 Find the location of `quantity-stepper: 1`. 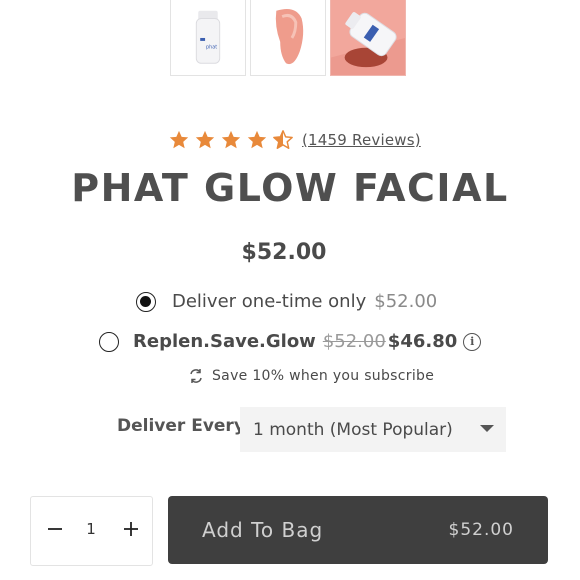

quantity-stepper: 1 is located at coordinates (91, 531).